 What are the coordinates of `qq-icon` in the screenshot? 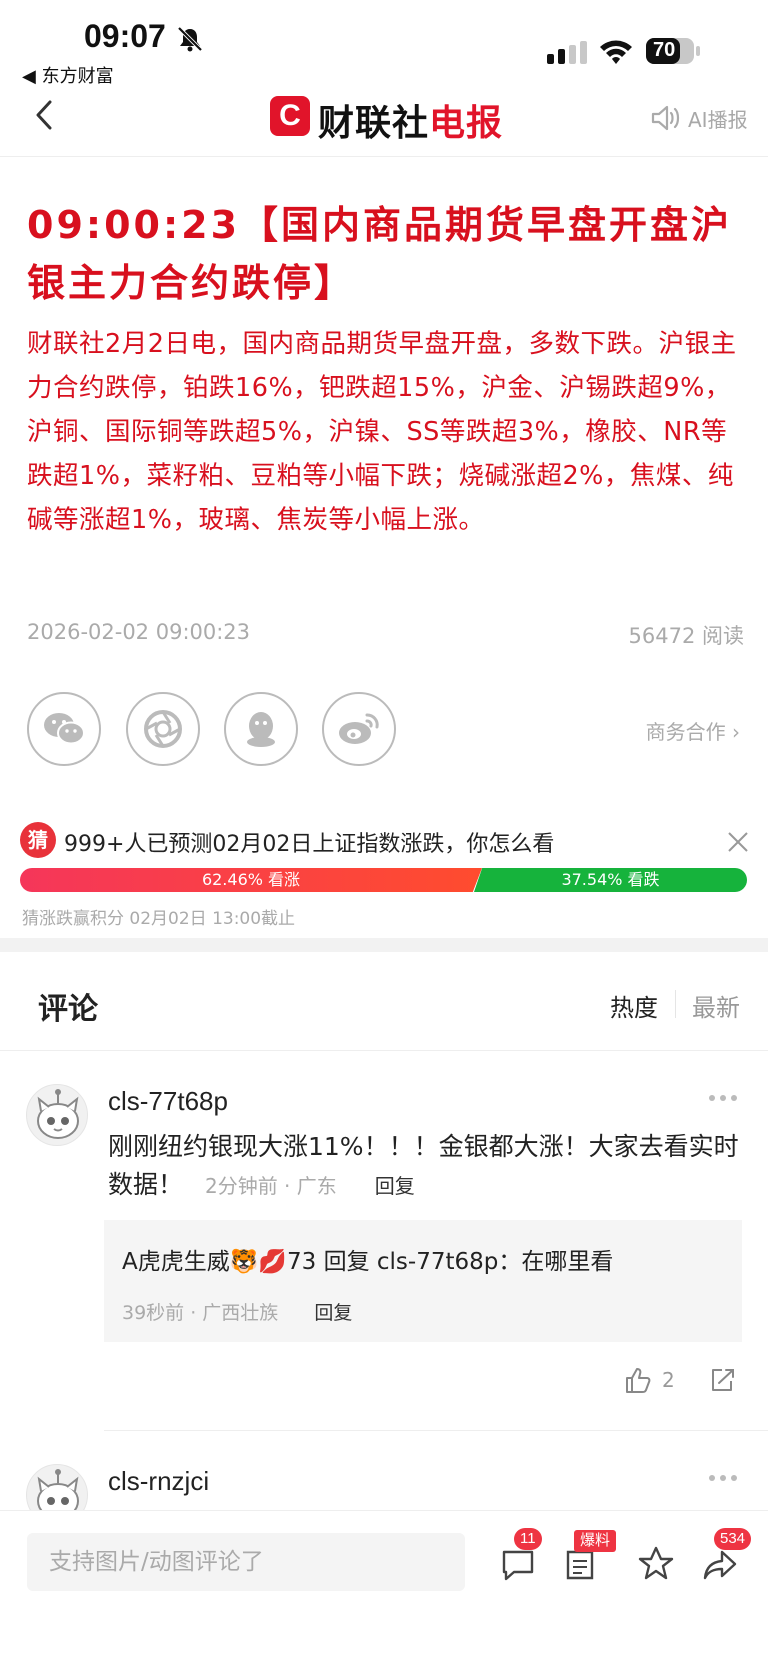 It's located at (261, 729).